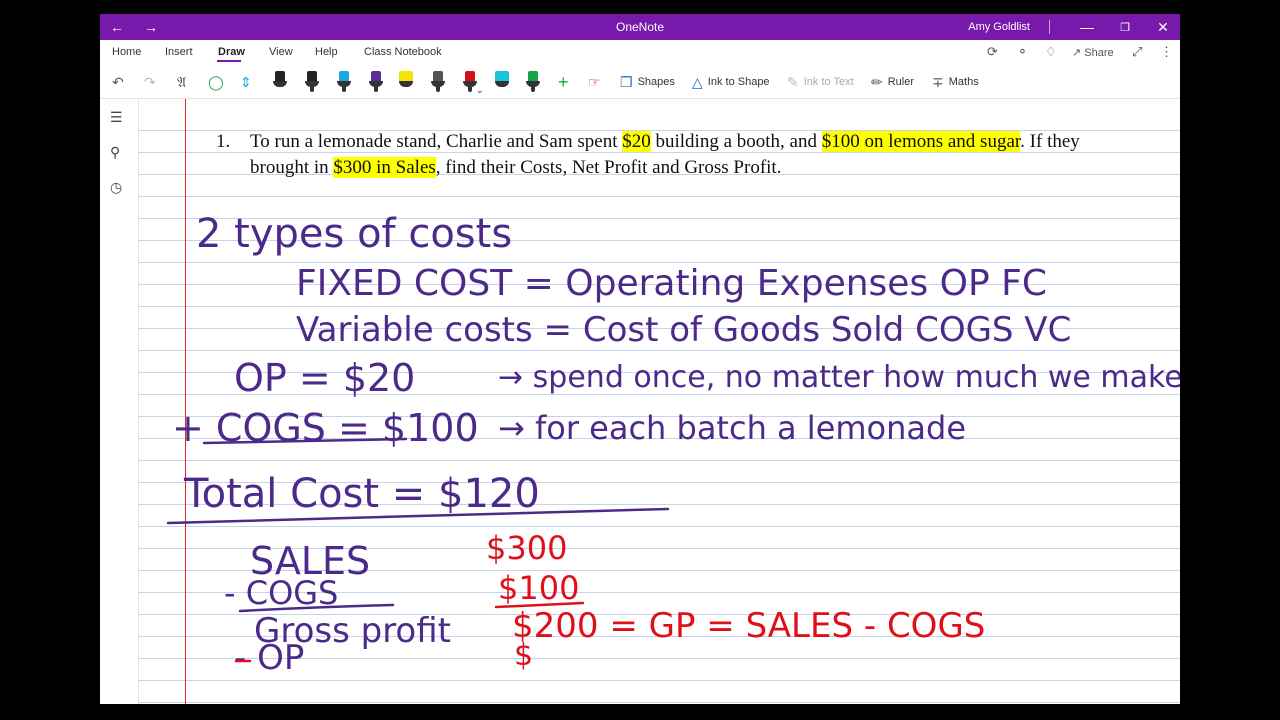  What do you see at coordinates (116, 117) in the screenshot?
I see `notebooks-icon: ☰` at bounding box center [116, 117].